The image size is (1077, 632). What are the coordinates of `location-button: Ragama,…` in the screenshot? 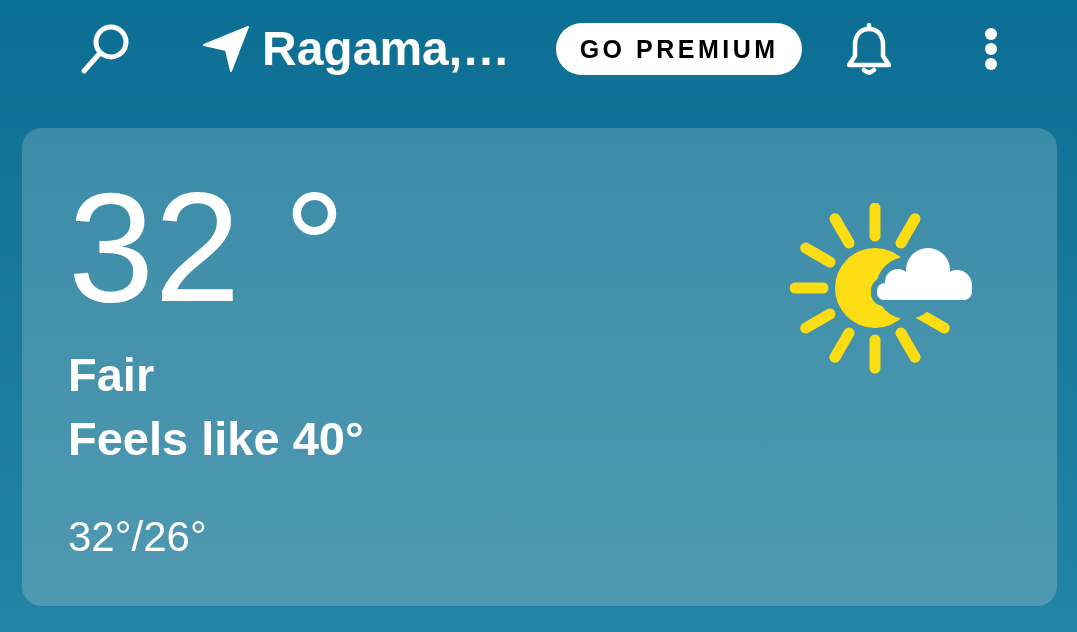 It's located at (356, 49).